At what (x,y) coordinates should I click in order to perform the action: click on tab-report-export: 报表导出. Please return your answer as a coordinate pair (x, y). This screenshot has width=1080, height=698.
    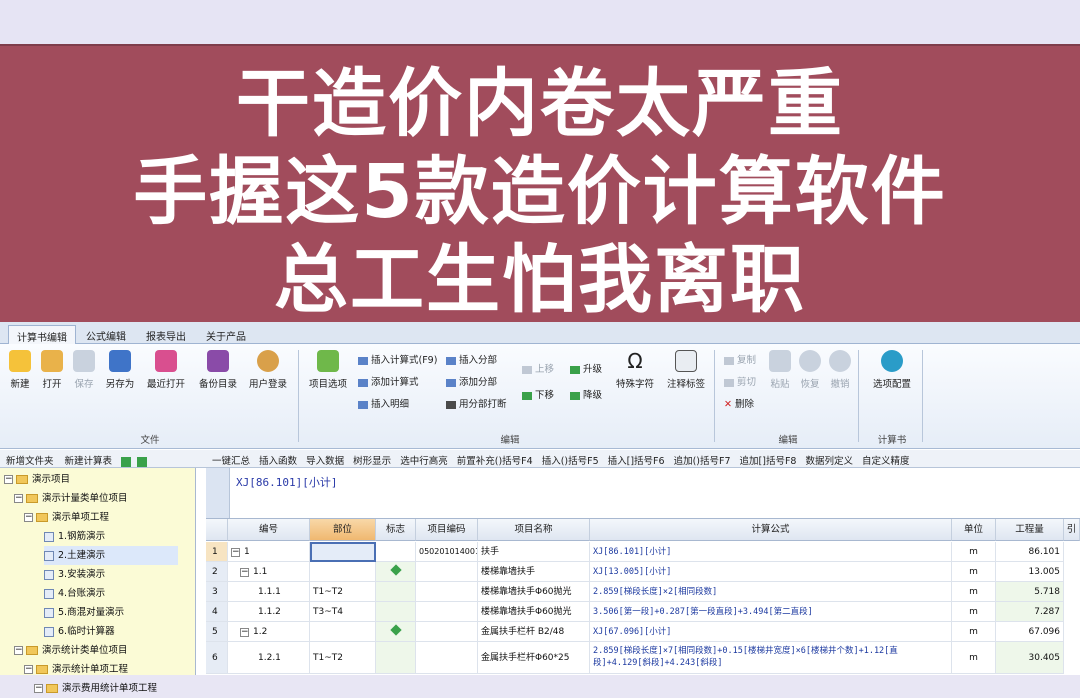
    Looking at the image, I should click on (166, 334).